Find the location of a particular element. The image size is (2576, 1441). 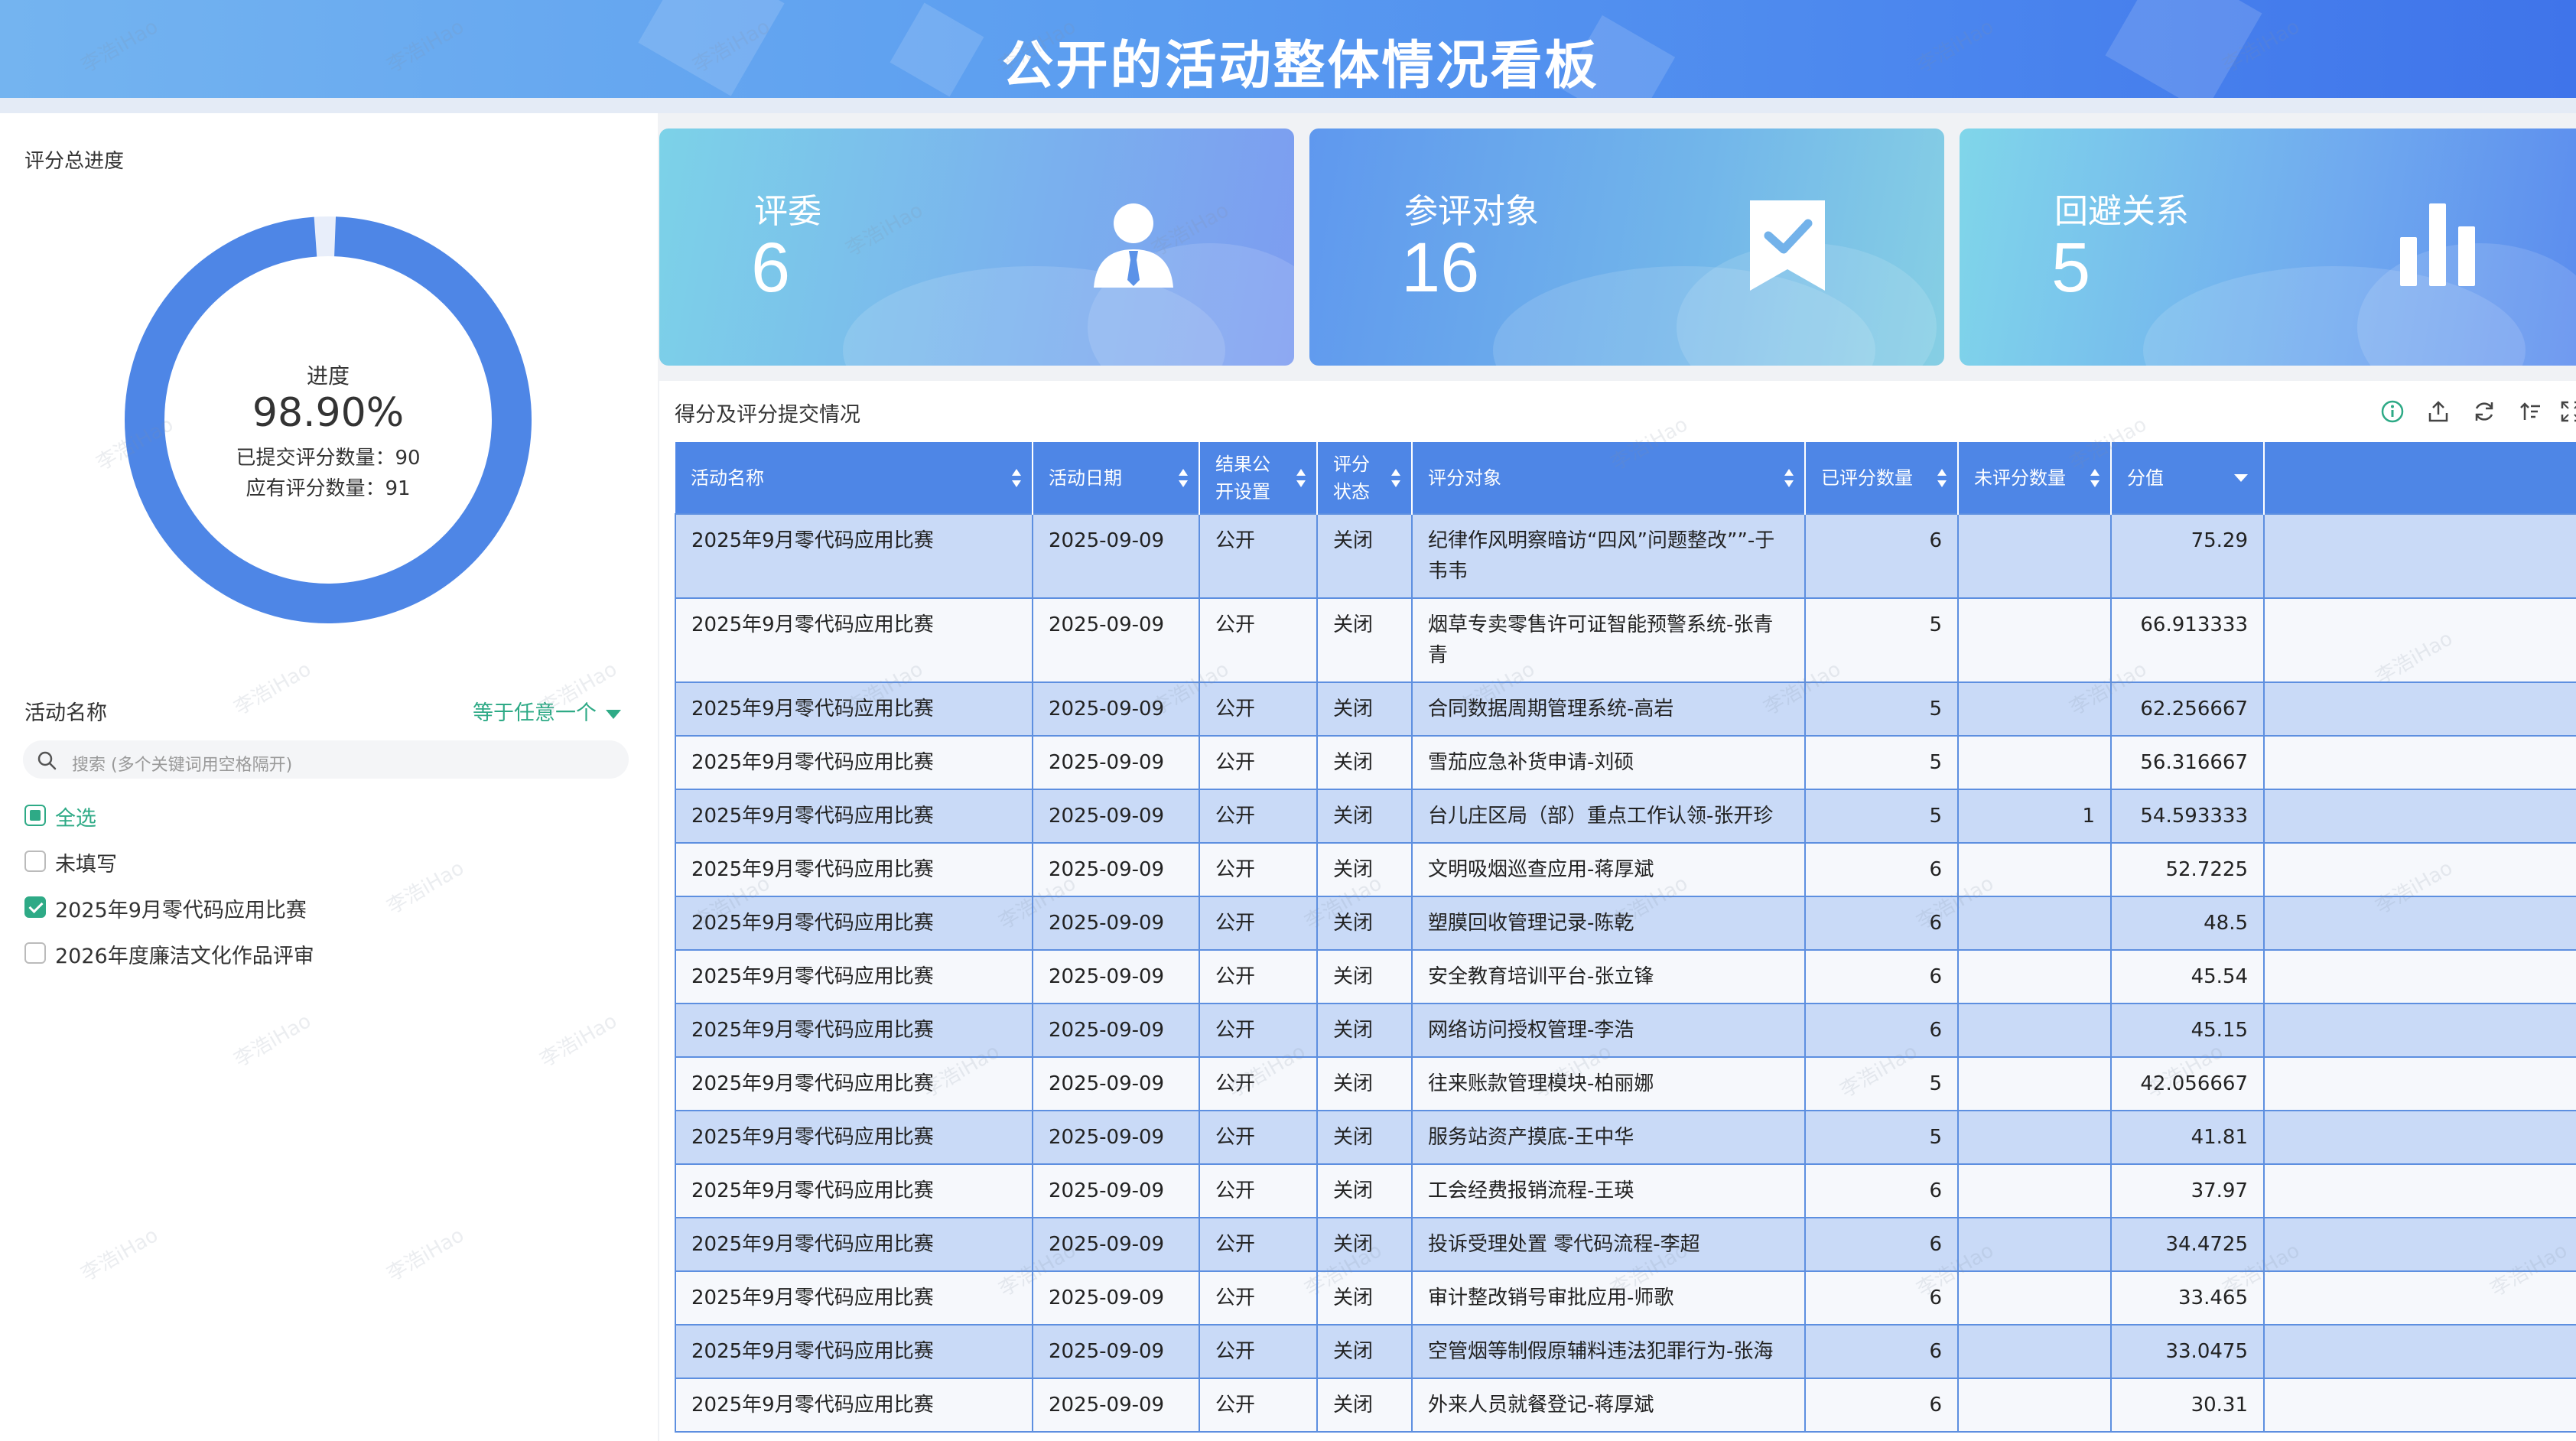

column-header-target: 评分对象 is located at coordinates (1609, 478).